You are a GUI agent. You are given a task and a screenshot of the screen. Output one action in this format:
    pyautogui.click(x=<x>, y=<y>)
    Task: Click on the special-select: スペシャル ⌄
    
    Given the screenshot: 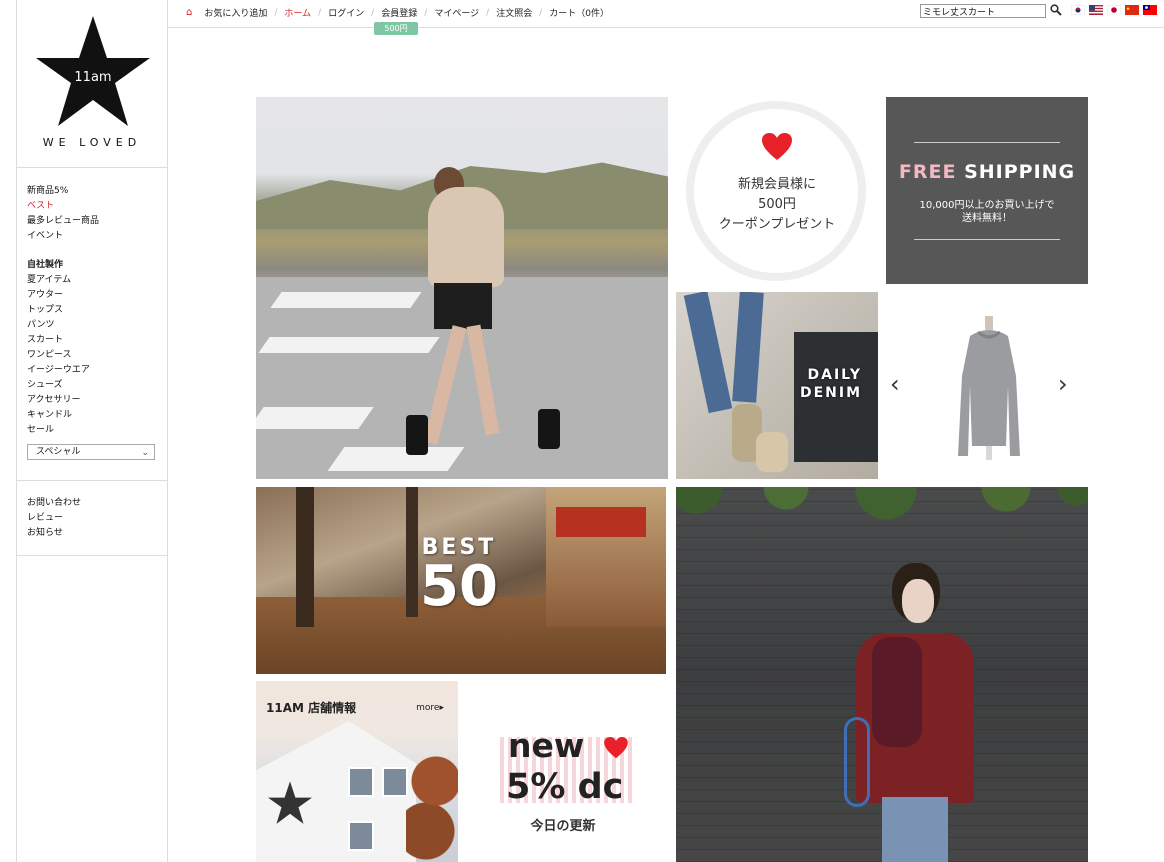 What is the action you would take?
    pyautogui.click(x=91, y=452)
    